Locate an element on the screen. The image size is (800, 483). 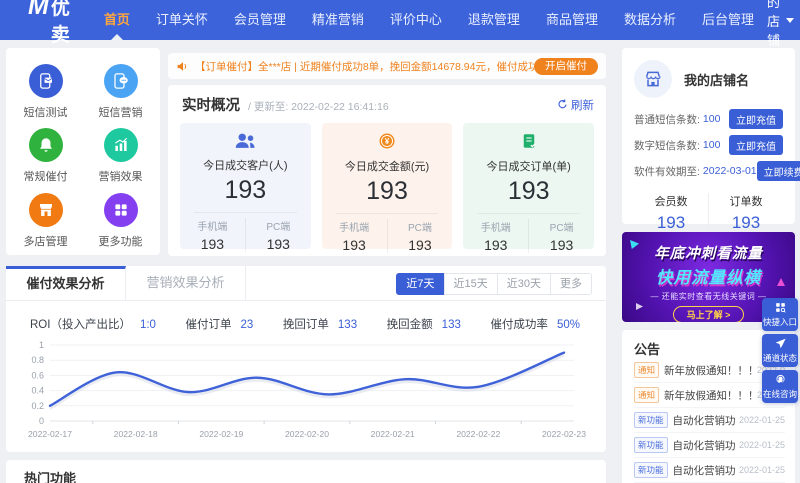
banner-decoration is located at coordinates (639, 306).